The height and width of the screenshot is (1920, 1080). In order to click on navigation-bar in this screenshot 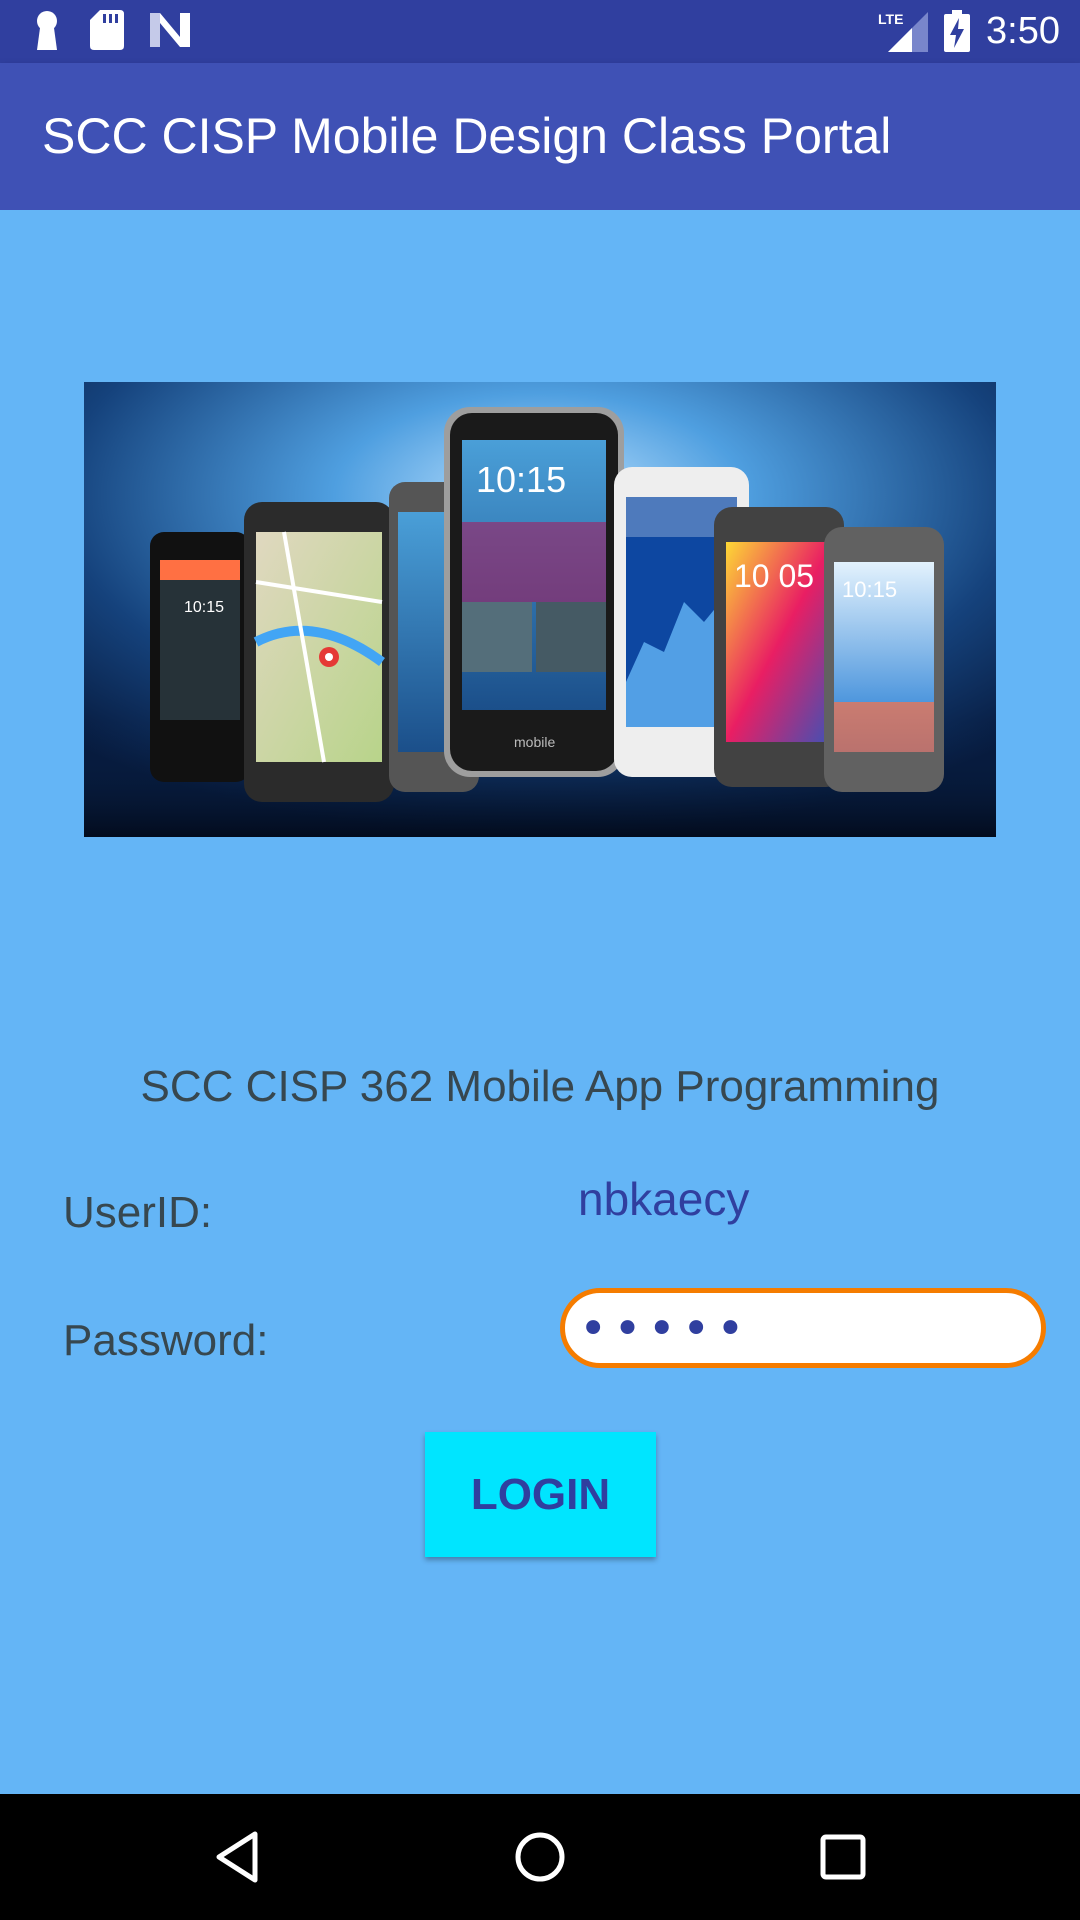, I will do `click(540, 1857)`.